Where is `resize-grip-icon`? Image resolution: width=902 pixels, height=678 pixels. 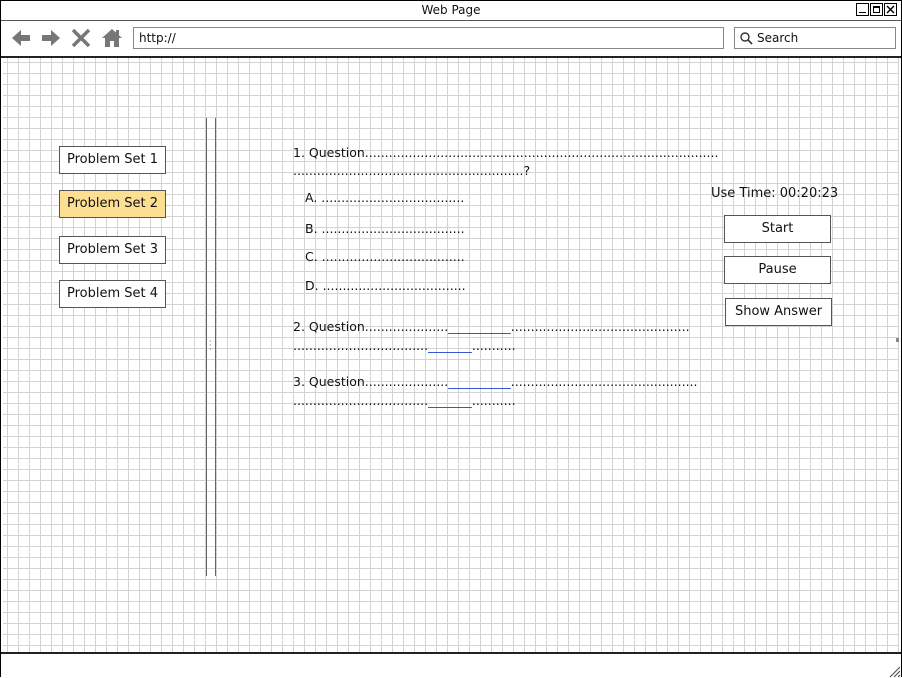
resize-grip-icon is located at coordinates (894, 671).